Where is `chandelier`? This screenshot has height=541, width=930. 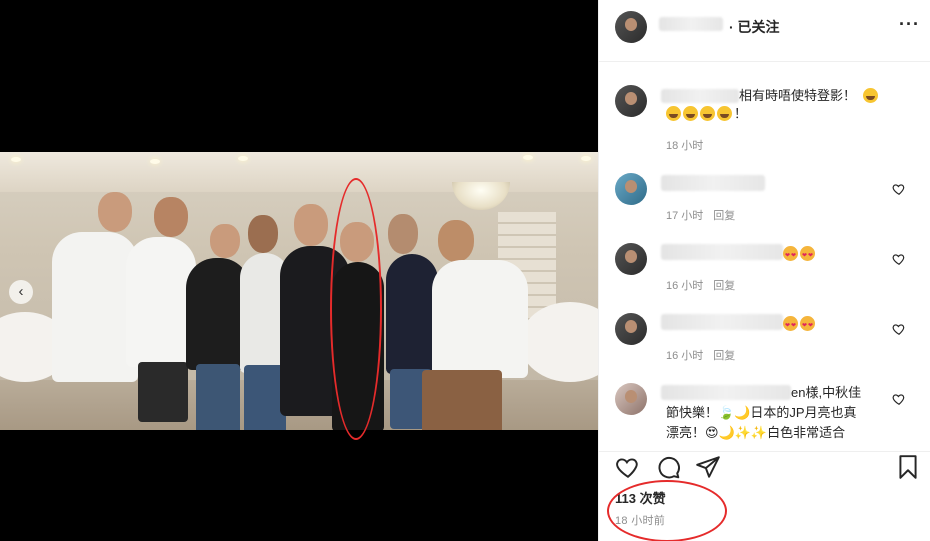
chandelier is located at coordinates (481, 196).